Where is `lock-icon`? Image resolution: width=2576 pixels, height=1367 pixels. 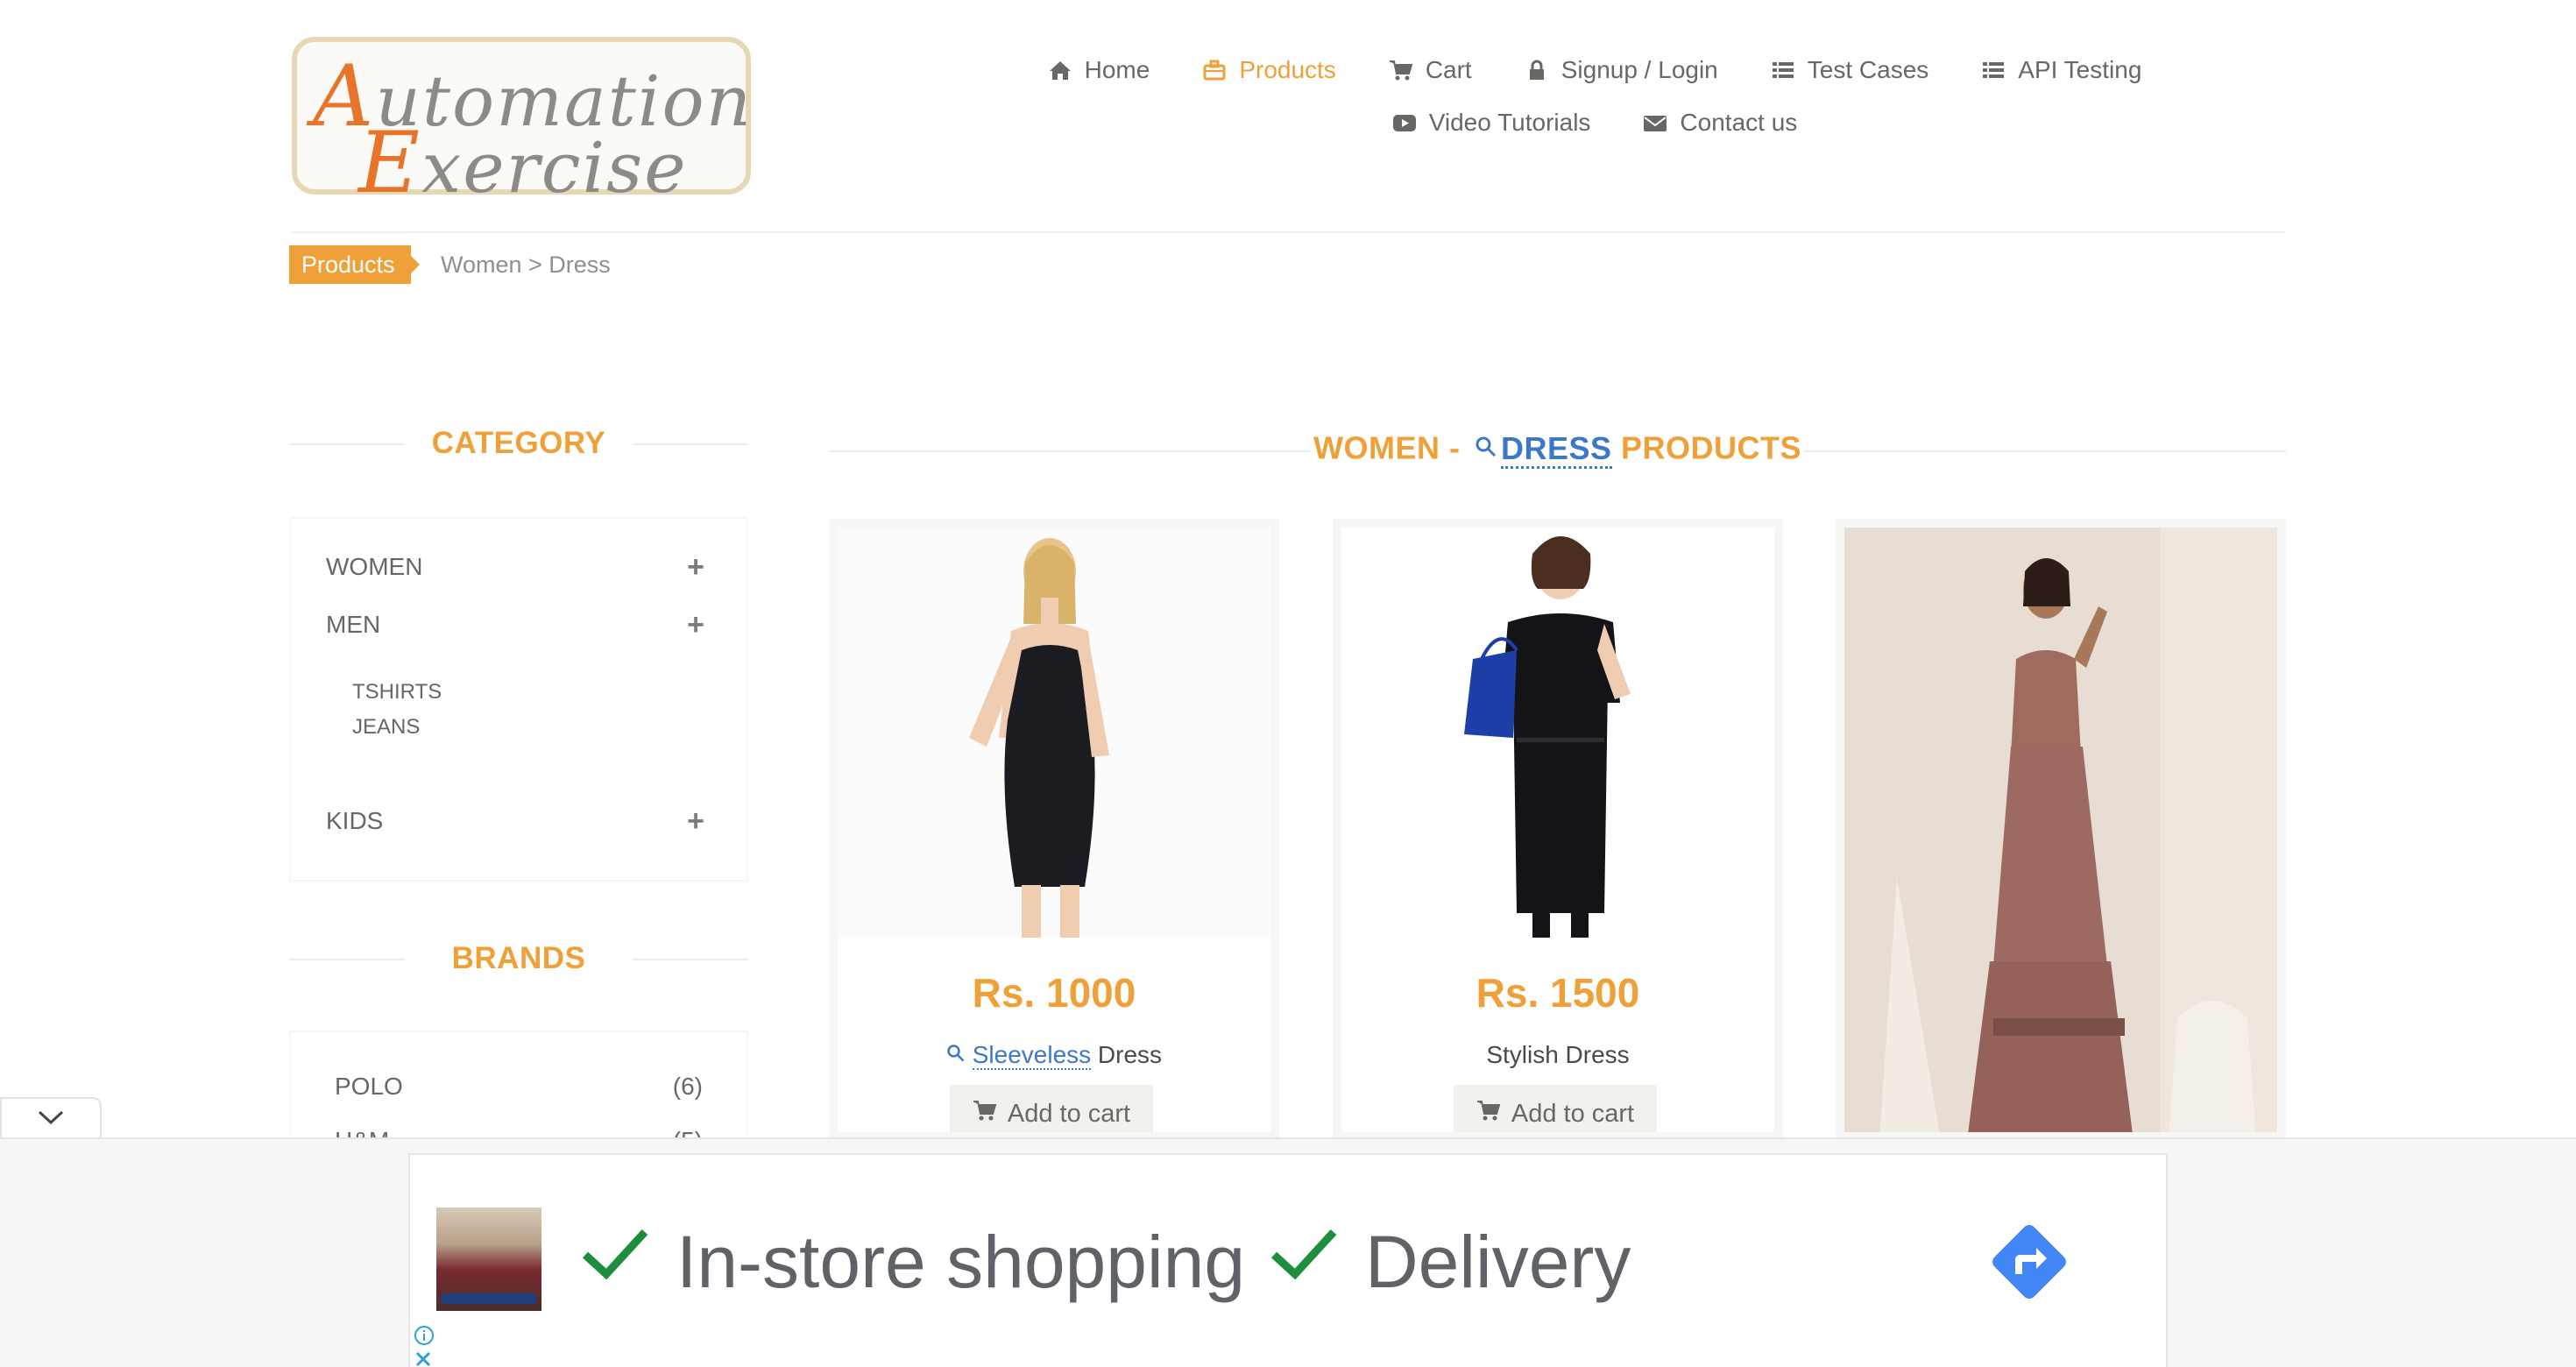
lock-icon is located at coordinates (1537, 70).